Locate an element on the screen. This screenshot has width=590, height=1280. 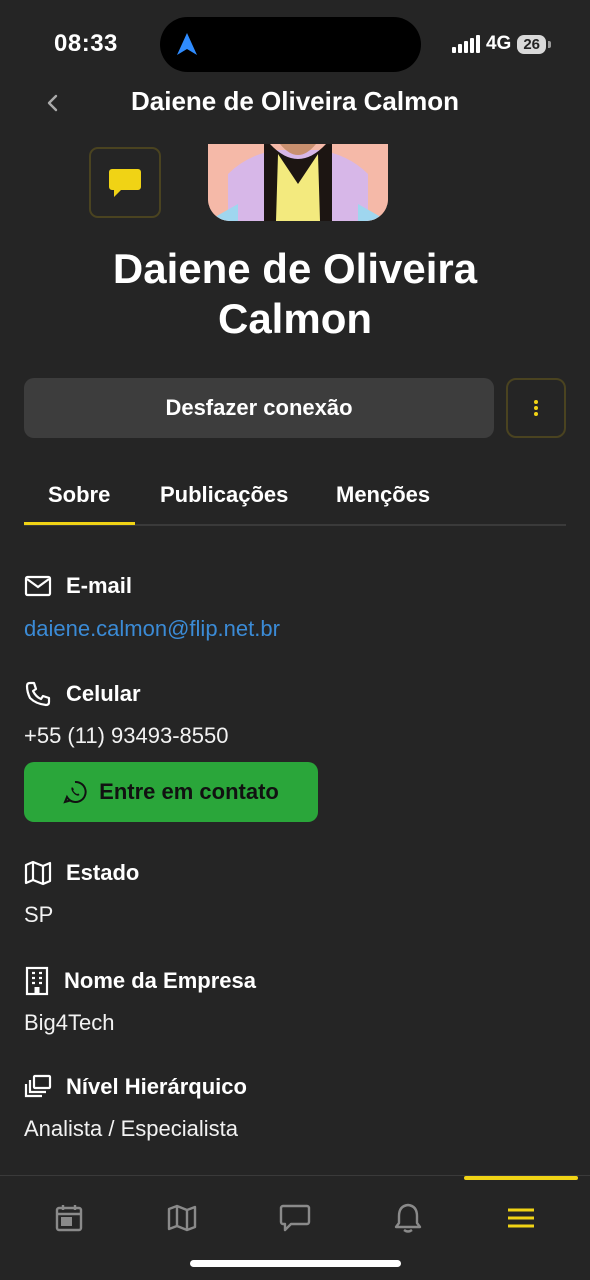
tab-mencoes: Menções is located at coordinates (383, 495).